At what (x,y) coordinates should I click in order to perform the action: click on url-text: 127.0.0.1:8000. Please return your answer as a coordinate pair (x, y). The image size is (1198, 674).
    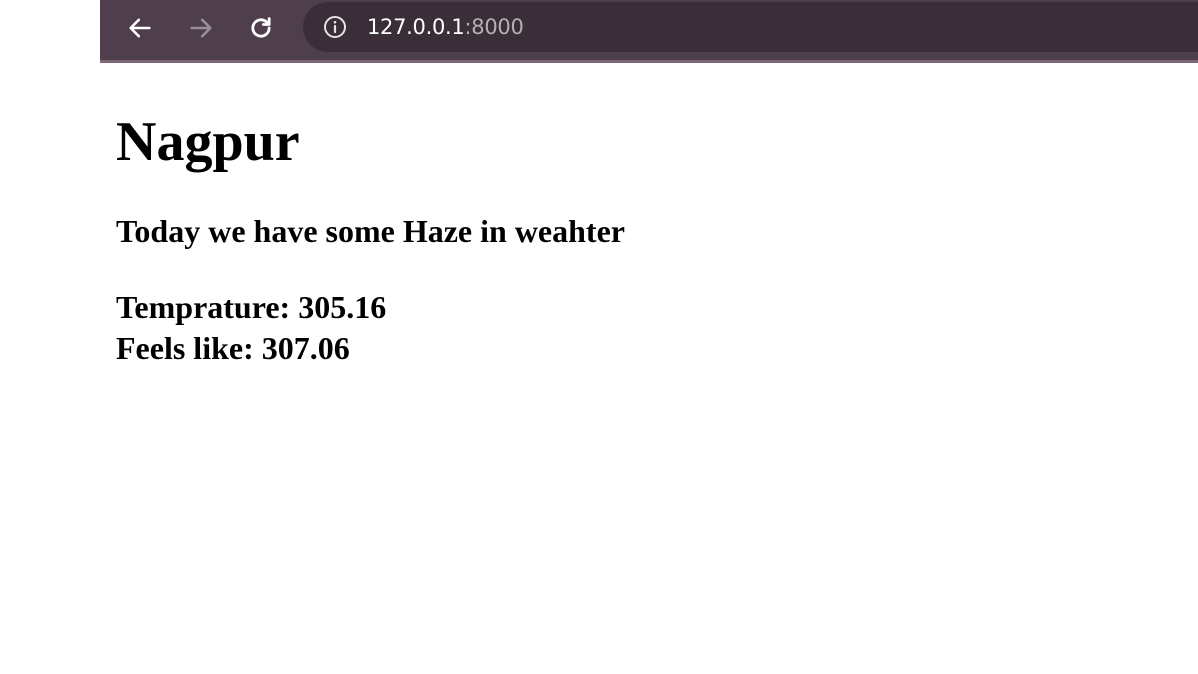
    Looking at the image, I should click on (445, 27).